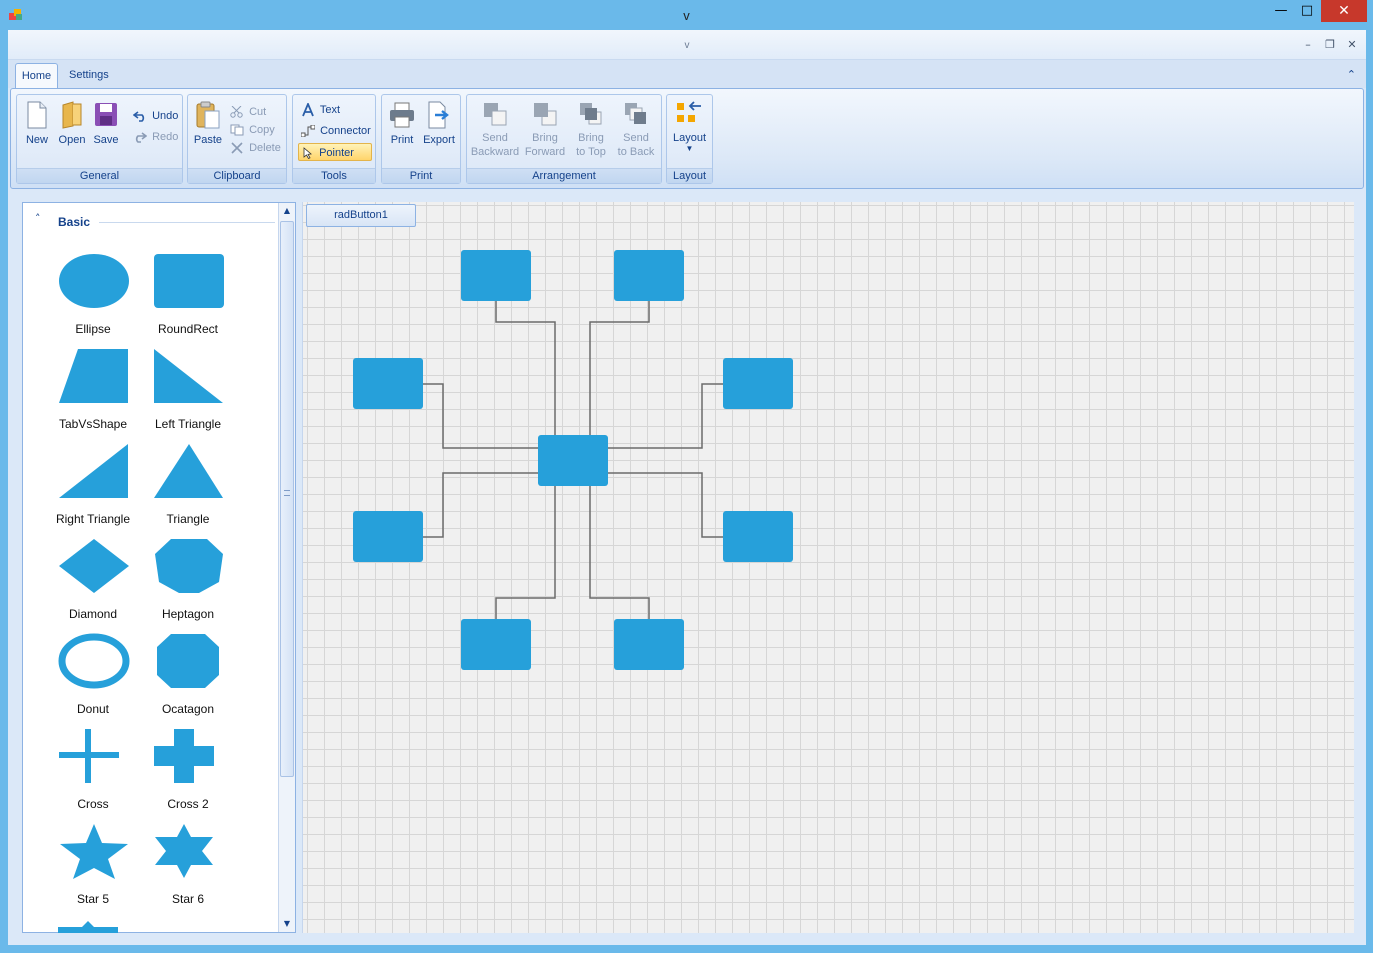 The height and width of the screenshot is (953, 1373). What do you see at coordinates (187, 222) in the screenshot?
I see `section-divider` at bounding box center [187, 222].